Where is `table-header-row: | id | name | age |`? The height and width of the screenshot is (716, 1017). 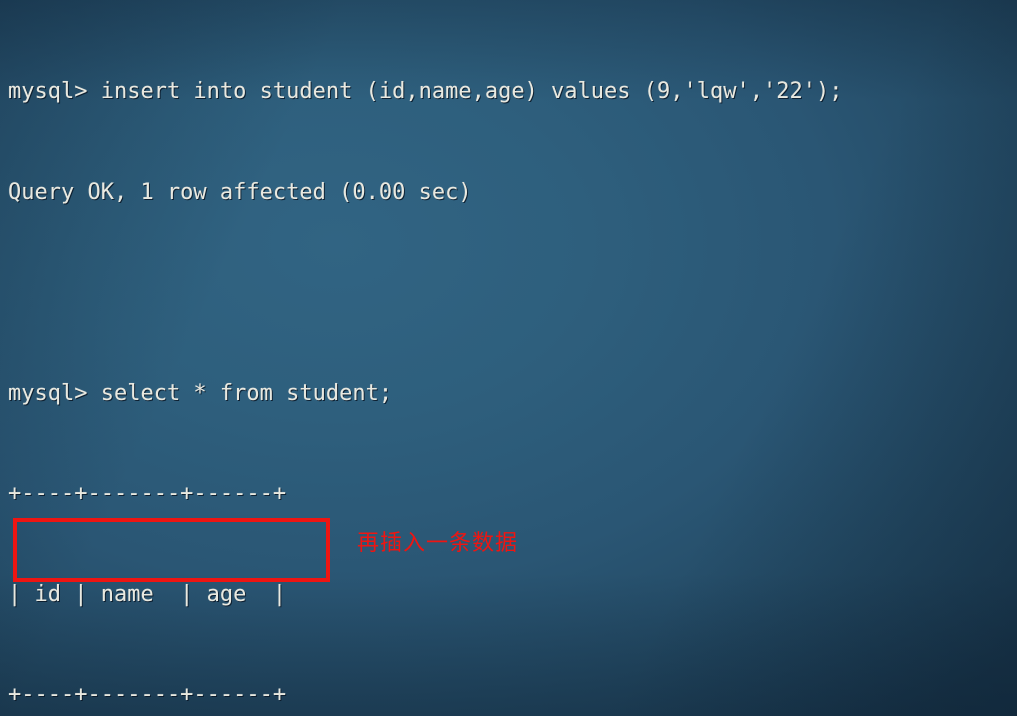
table-header-row: | id | name | age | is located at coordinates (147, 594).